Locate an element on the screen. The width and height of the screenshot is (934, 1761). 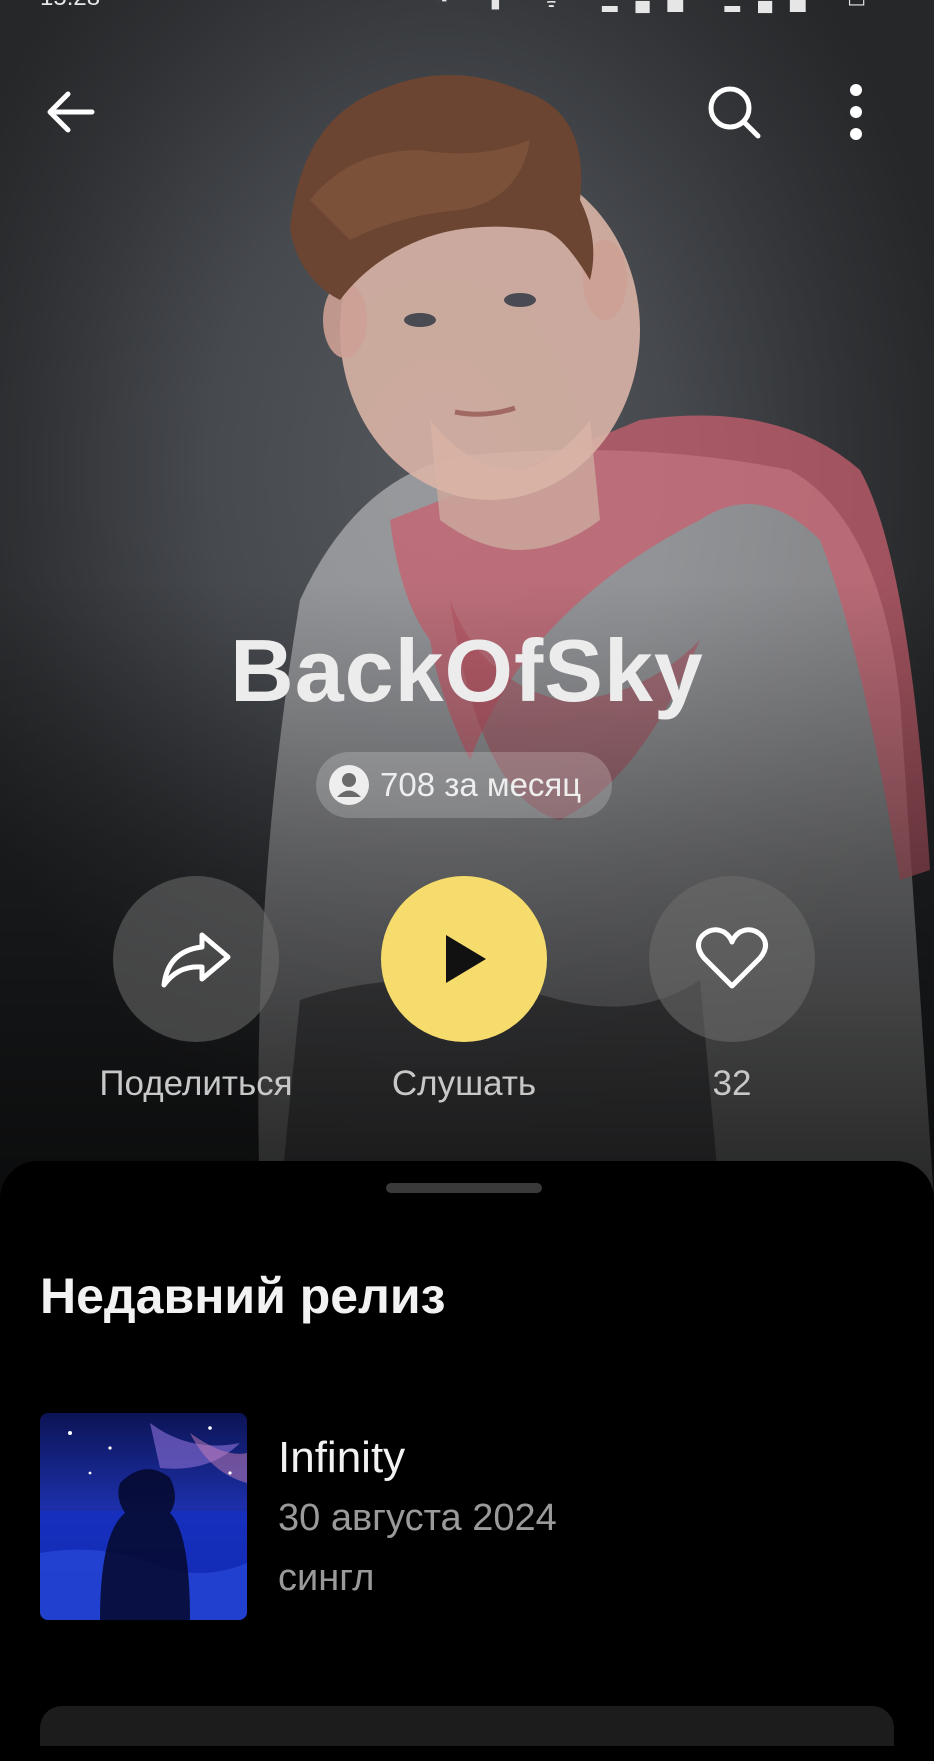
heart-icon is located at coordinates (732, 958).